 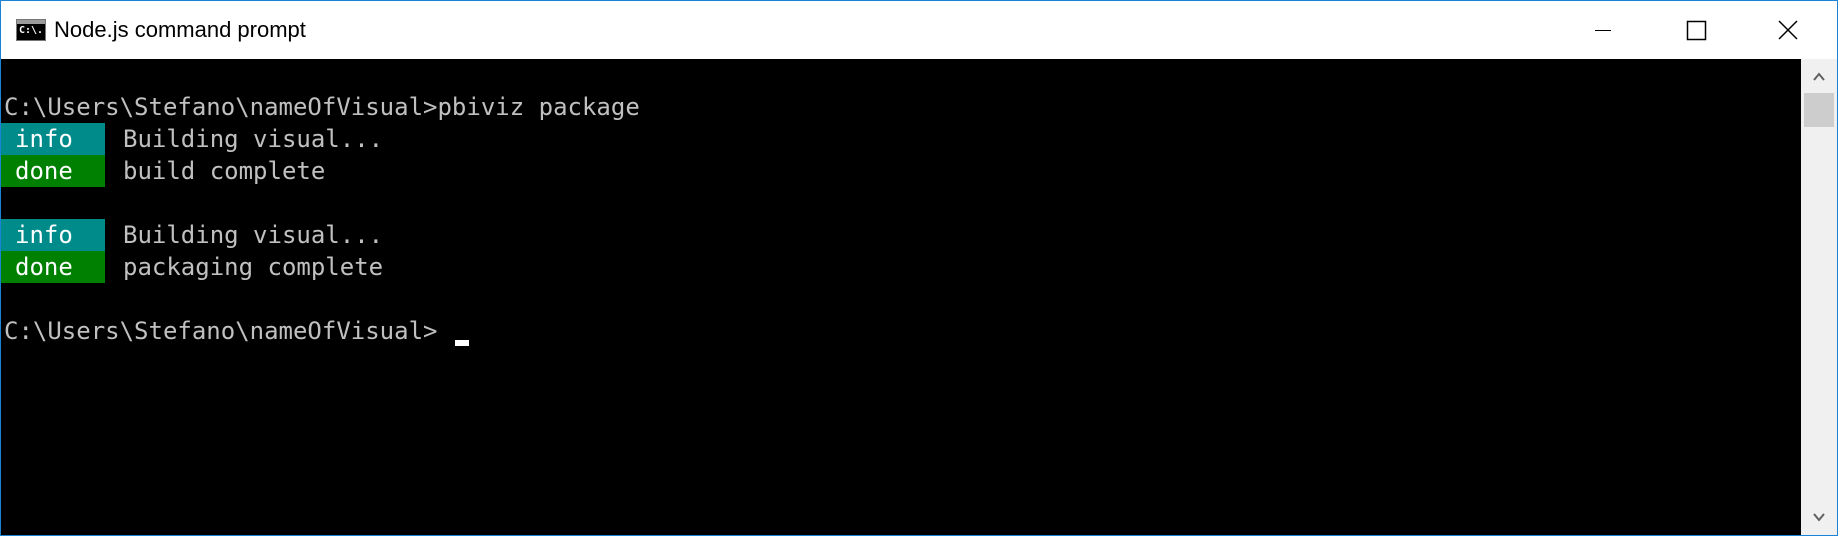 What do you see at coordinates (253, 267) in the screenshot?
I see `console-line-message: packaging complete` at bounding box center [253, 267].